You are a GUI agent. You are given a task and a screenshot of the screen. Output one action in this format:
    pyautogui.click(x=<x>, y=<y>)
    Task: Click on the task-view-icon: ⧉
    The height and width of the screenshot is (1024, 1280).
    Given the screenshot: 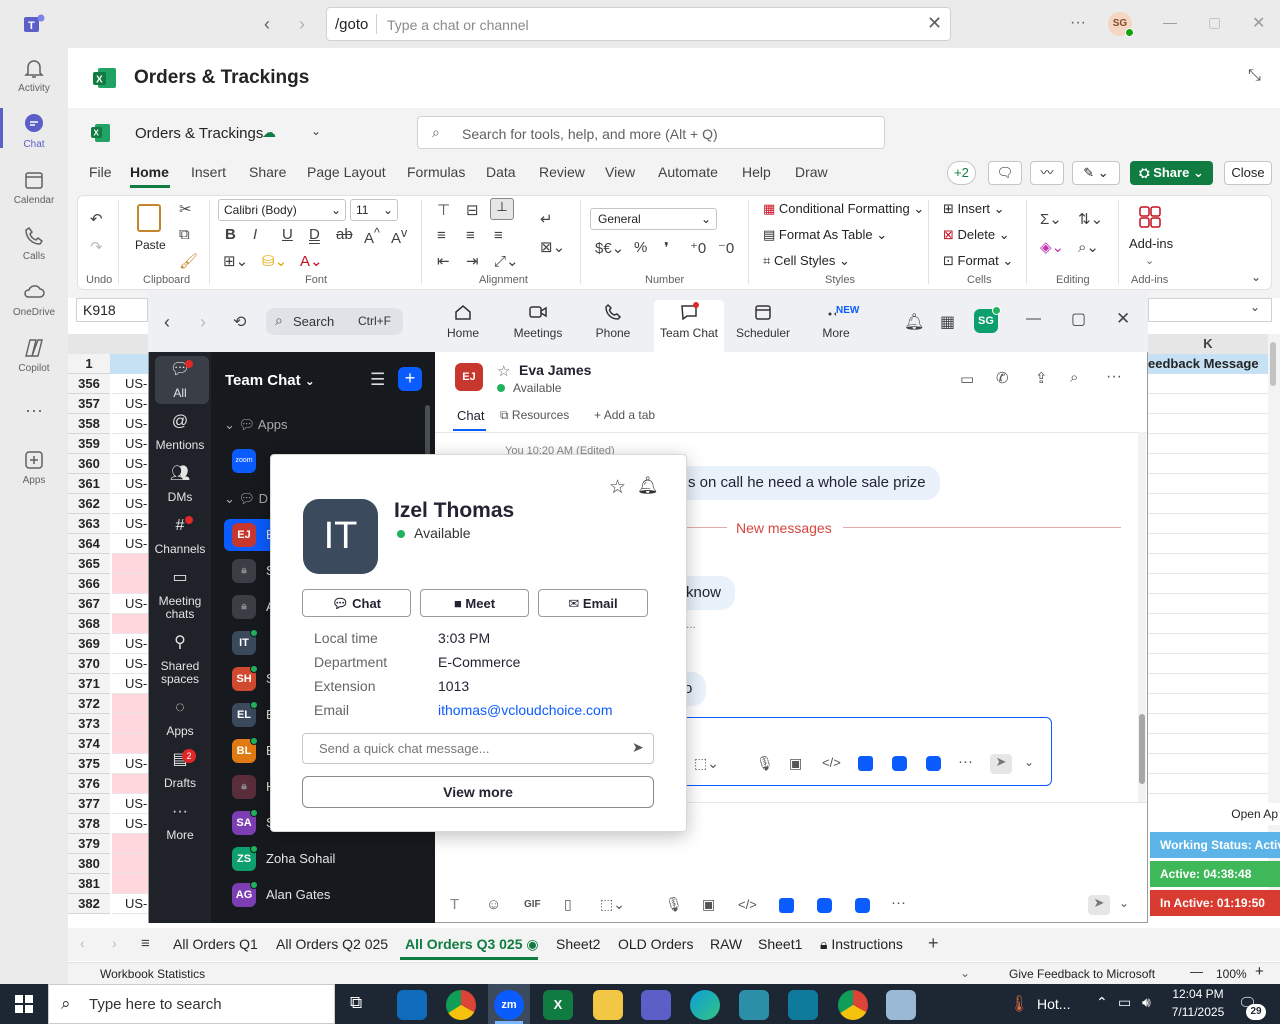 What is the action you would take?
    pyautogui.click(x=356, y=1003)
    